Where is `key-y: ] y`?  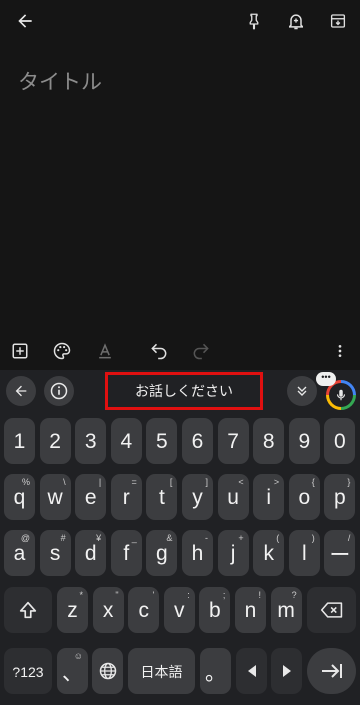 key-y: ] y is located at coordinates (197, 497).